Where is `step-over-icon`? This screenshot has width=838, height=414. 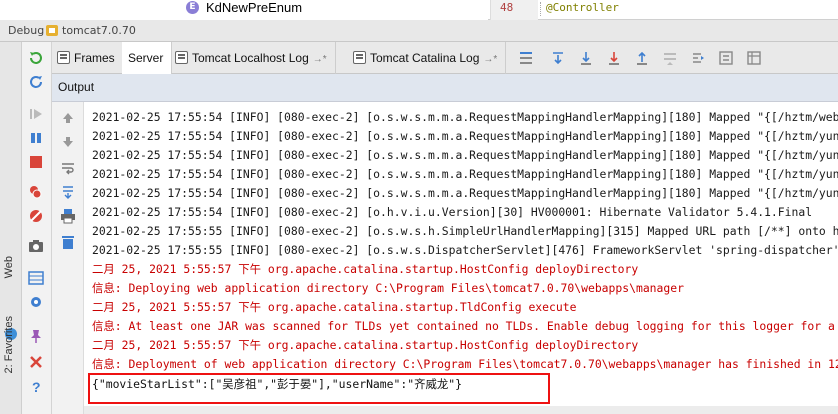 step-over-icon is located at coordinates (558, 58).